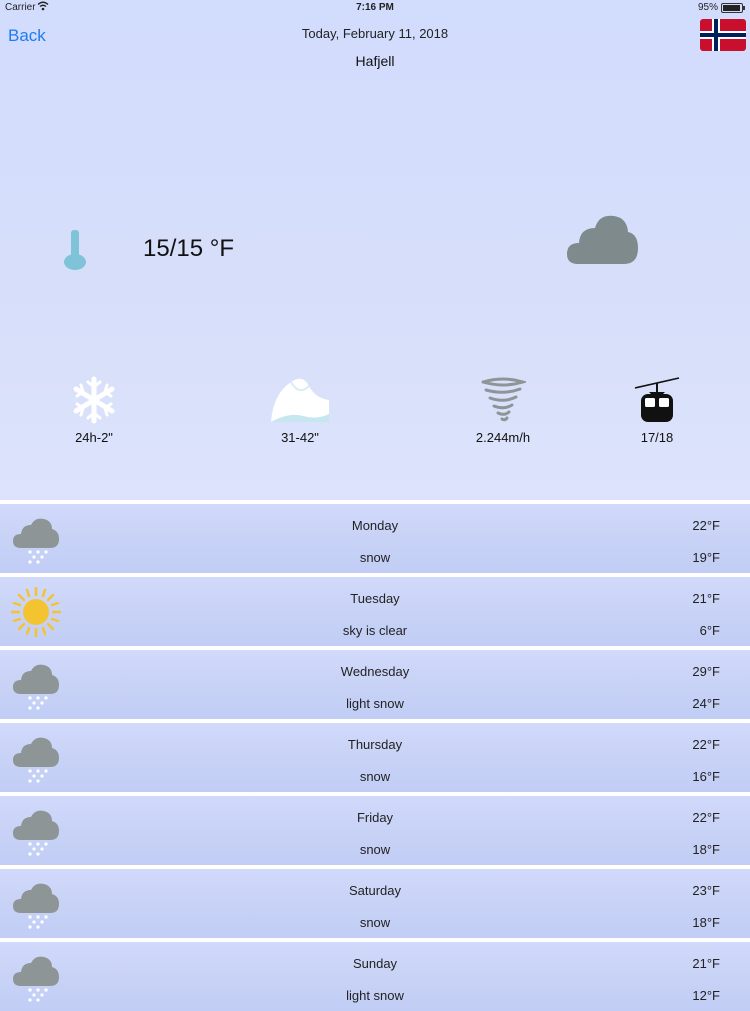  What do you see at coordinates (657, 399) in the screenshot?
I see `gondola-icon` at bounding box center [657, 399].